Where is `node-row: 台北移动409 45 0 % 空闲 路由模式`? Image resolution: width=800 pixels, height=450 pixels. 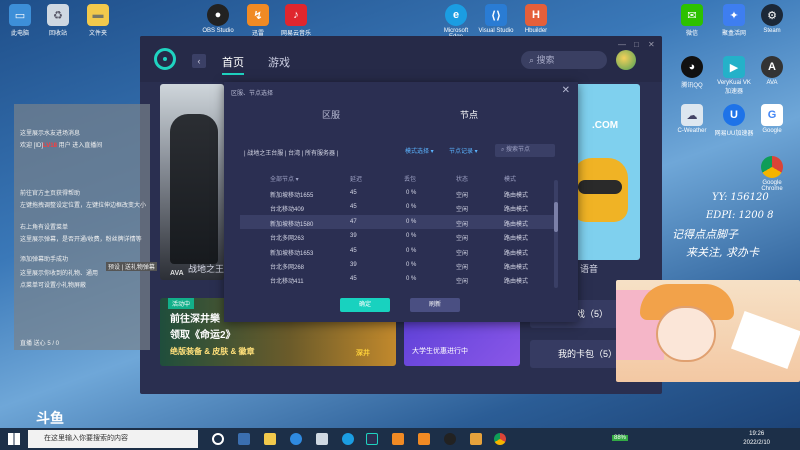
node-row: 台北移动409 45 0 % 空闲 路由模式 is located at coordinates (397, 207).